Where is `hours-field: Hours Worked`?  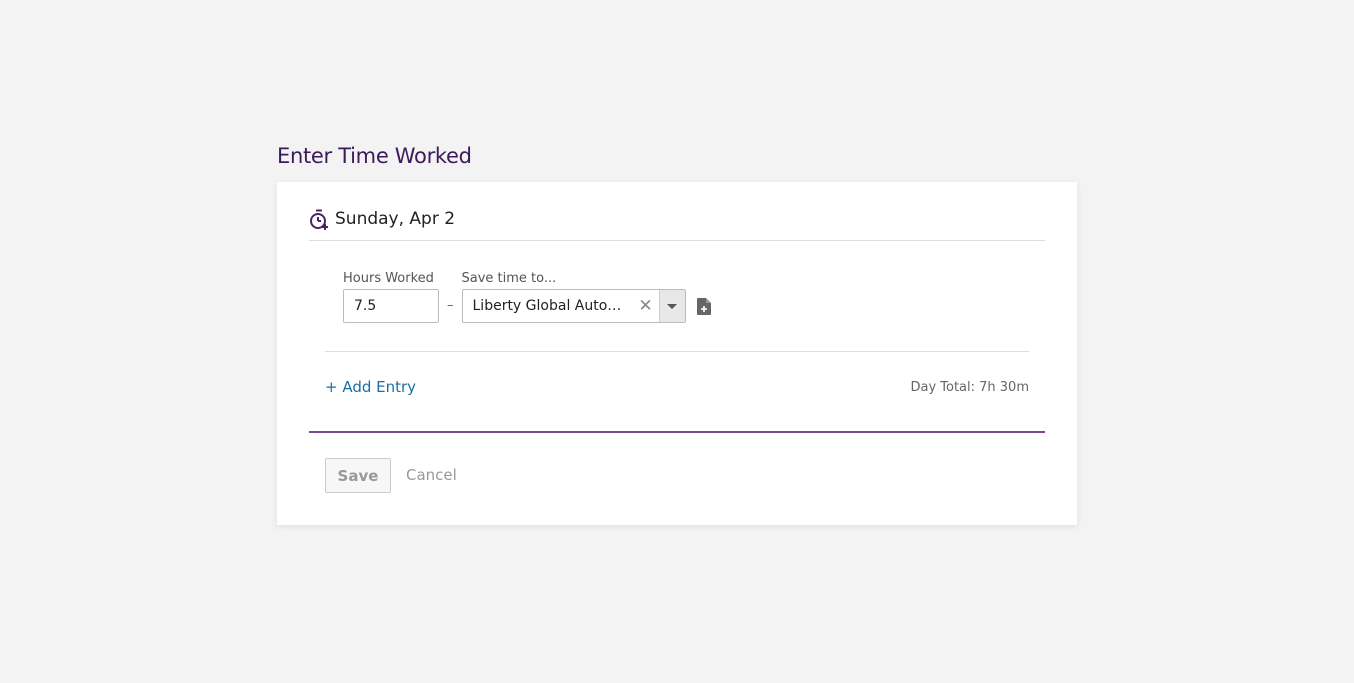
hours-field: Hours Worked is located at coordinates (391, 296).